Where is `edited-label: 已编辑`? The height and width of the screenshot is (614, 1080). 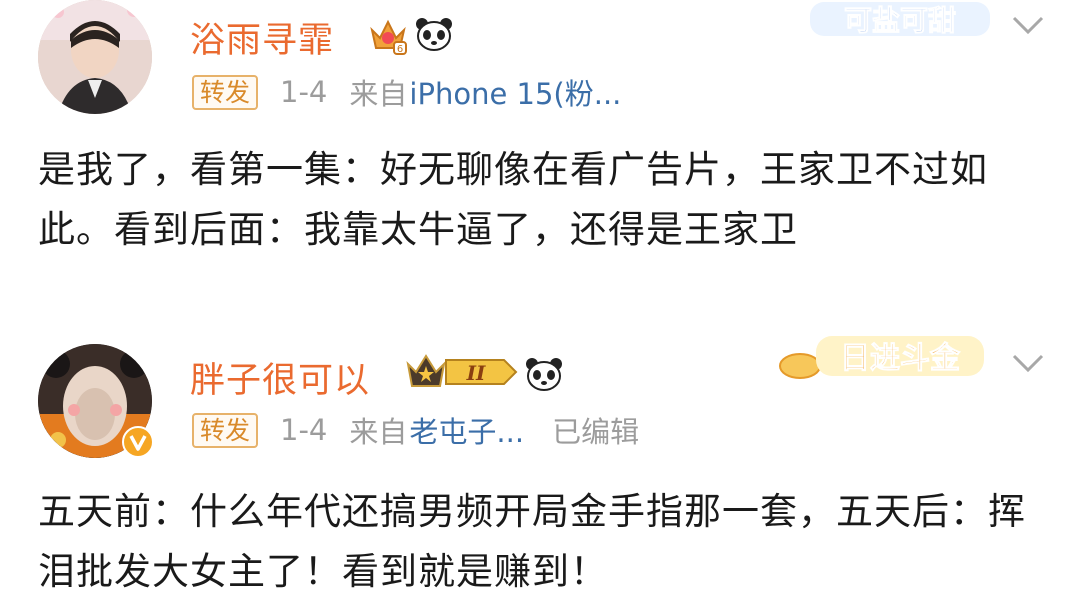 edited-label: 已编辑 is located at coordinates (596, 432).